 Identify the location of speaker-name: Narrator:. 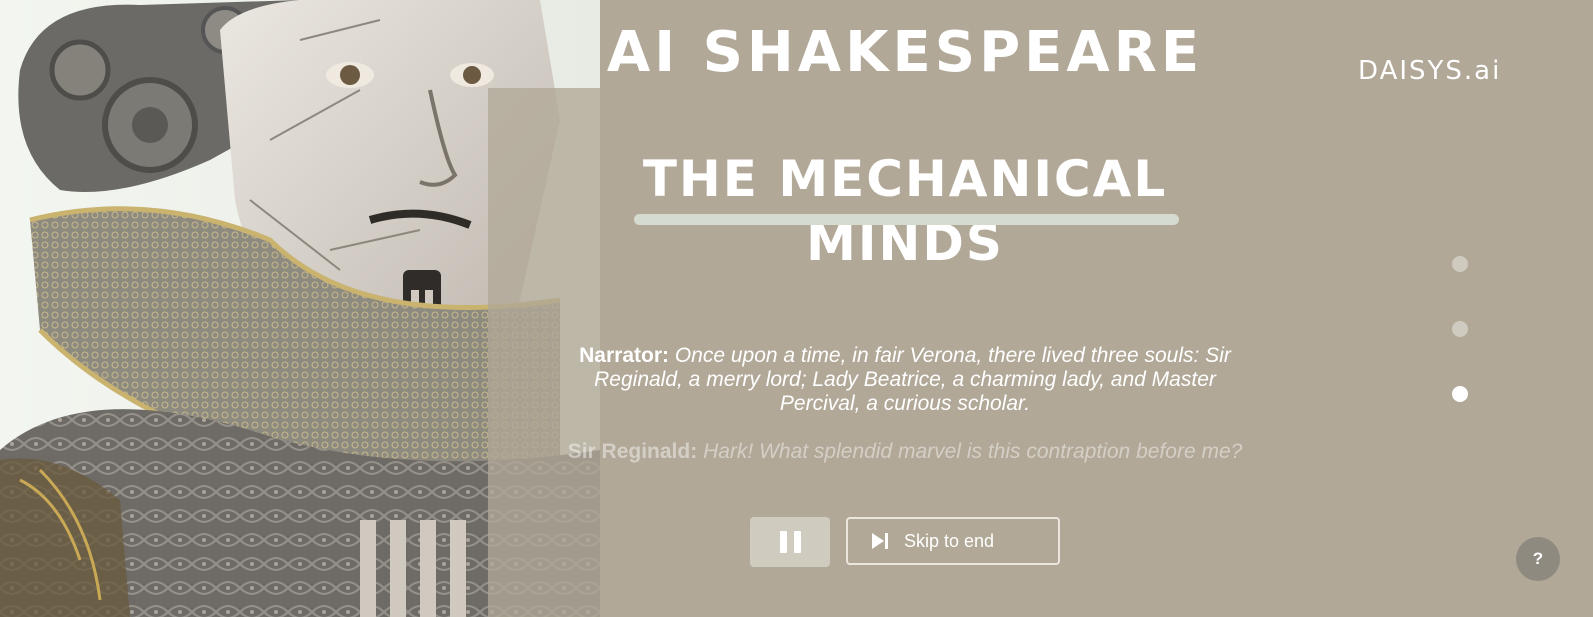
(624, 355).